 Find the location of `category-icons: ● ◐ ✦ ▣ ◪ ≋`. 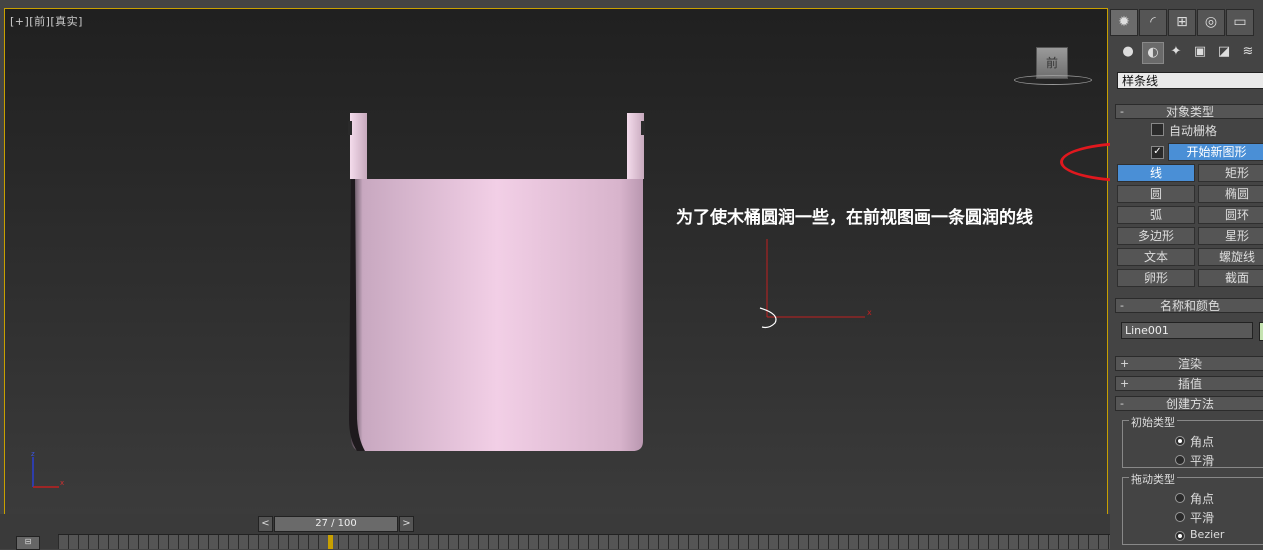

category-icons: ● ◐ ✦ ▣ ◪ ≋ is located at coordinates (1190, 53).